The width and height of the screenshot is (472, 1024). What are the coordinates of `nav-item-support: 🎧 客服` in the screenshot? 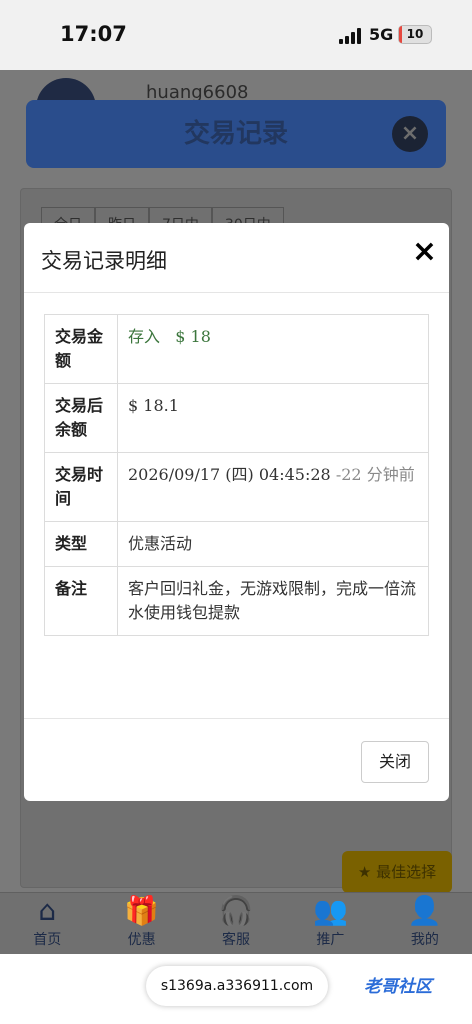 It's located at (236, 923).